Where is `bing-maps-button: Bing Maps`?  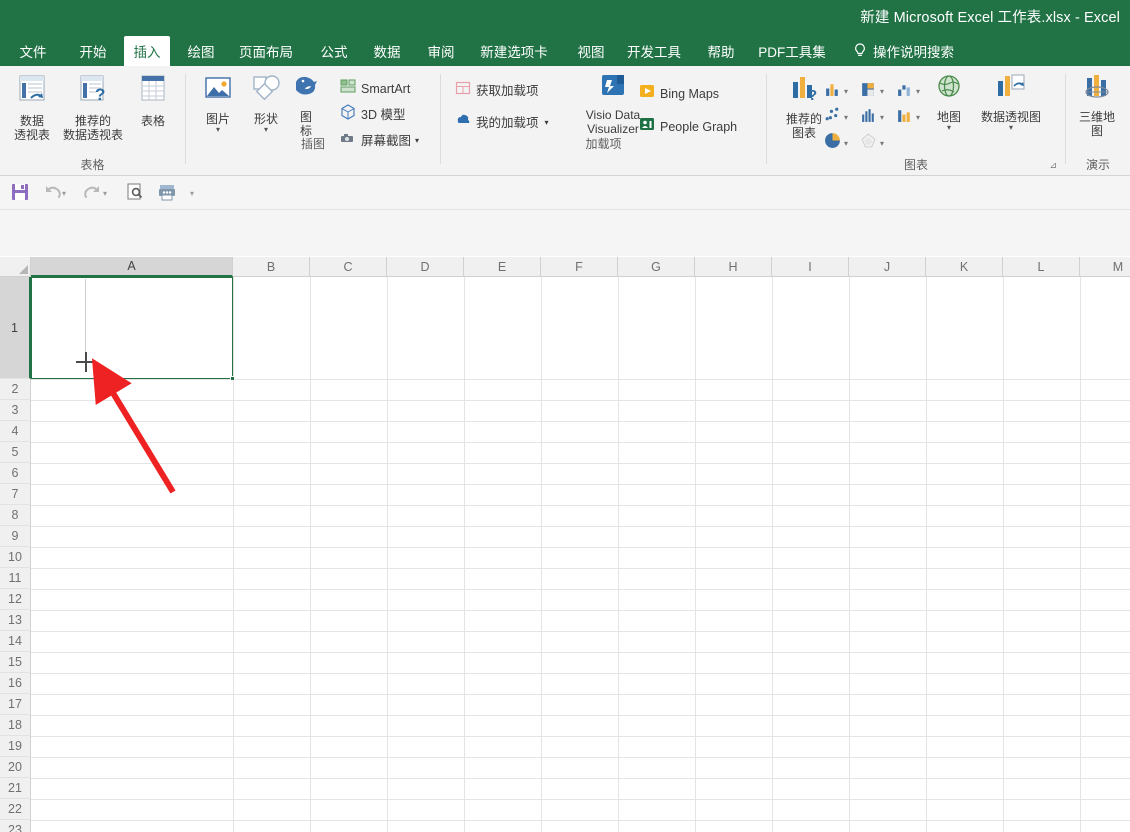 bing-maps-button: Bing Maps is located at coordinates (679, 93).